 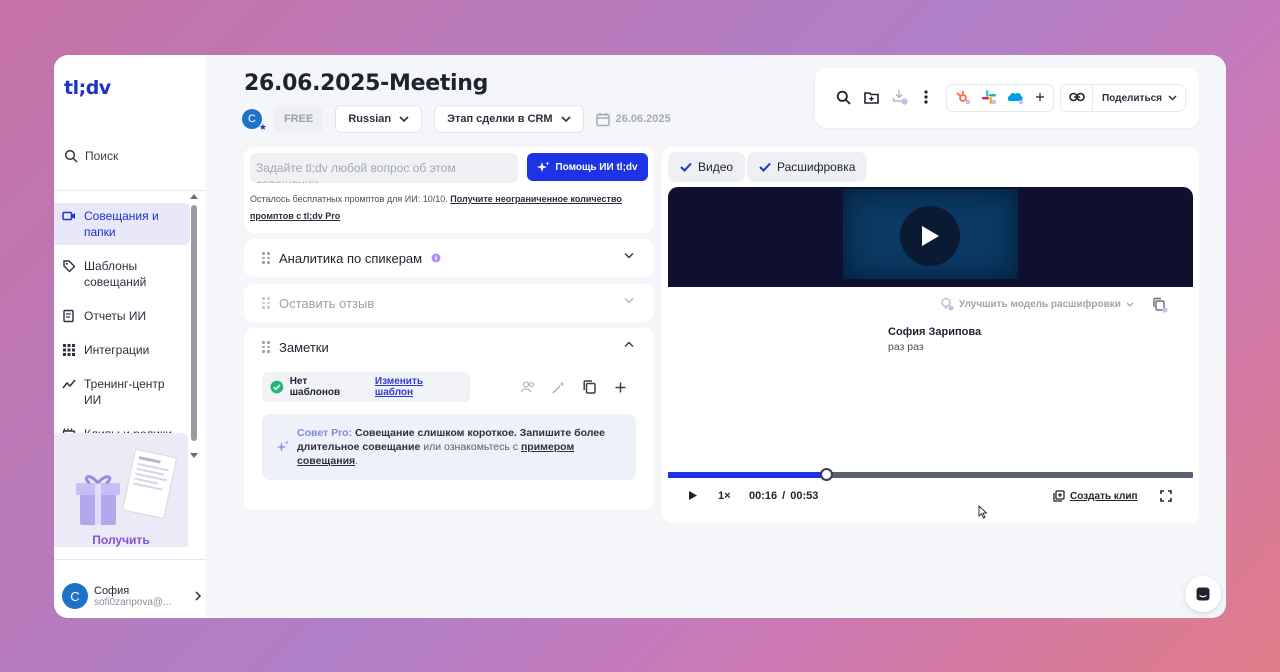 I want to click on logo: tl;dv, so click(x=87, y=88).